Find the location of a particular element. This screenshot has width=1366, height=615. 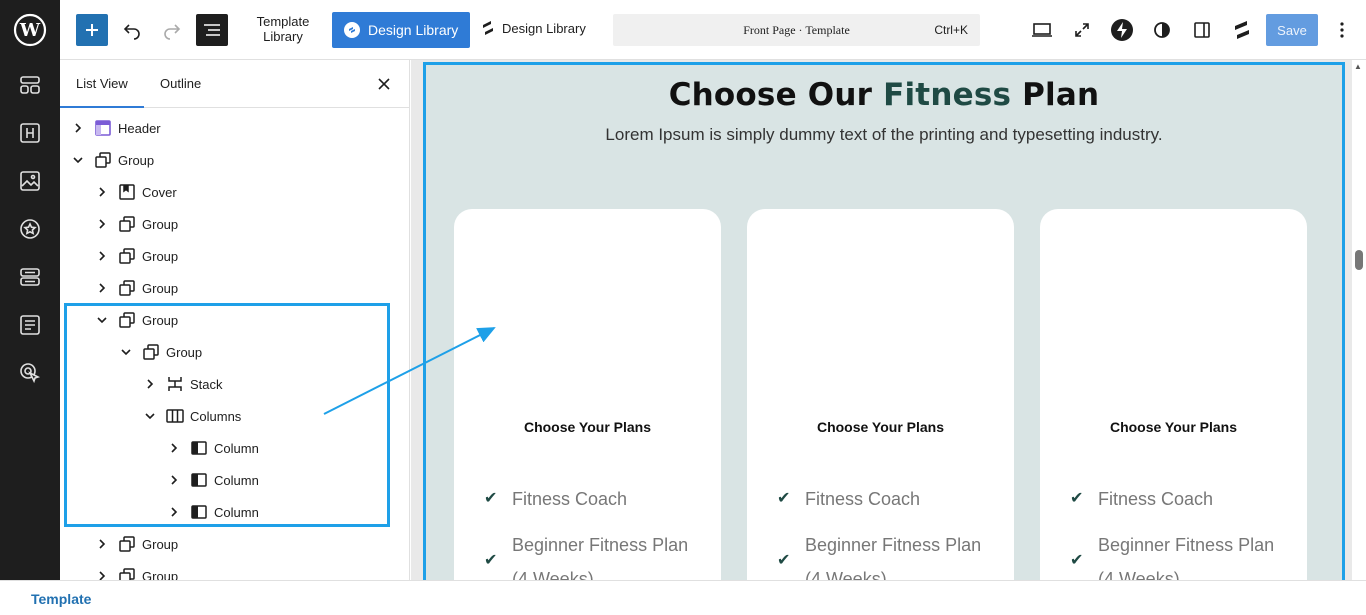

undo-icon is located at coordinates (132, 30).